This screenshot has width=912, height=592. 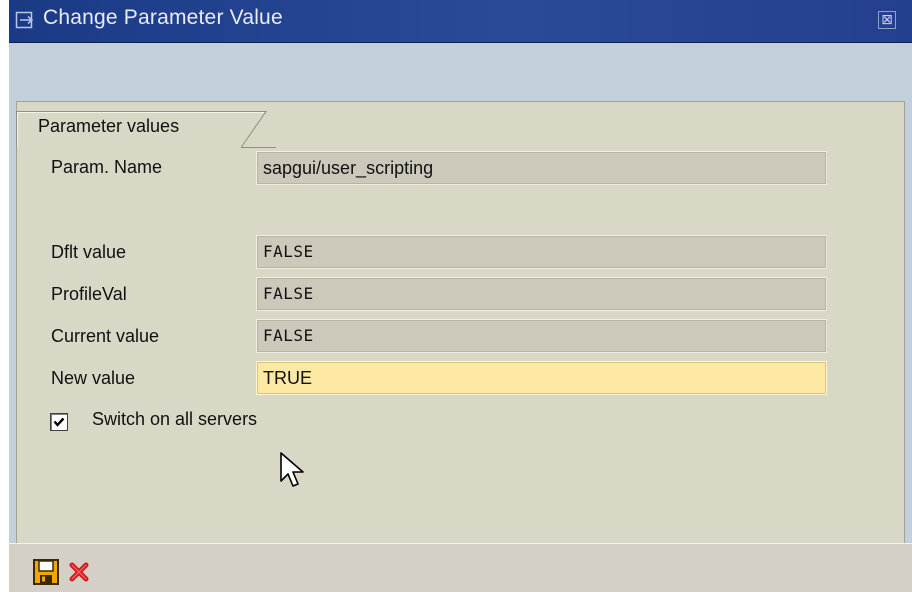 What do you see at coordinates (109, 126) in the screenshot?
I see `tab-label: Parameter values` at bounding box center [109, 126].